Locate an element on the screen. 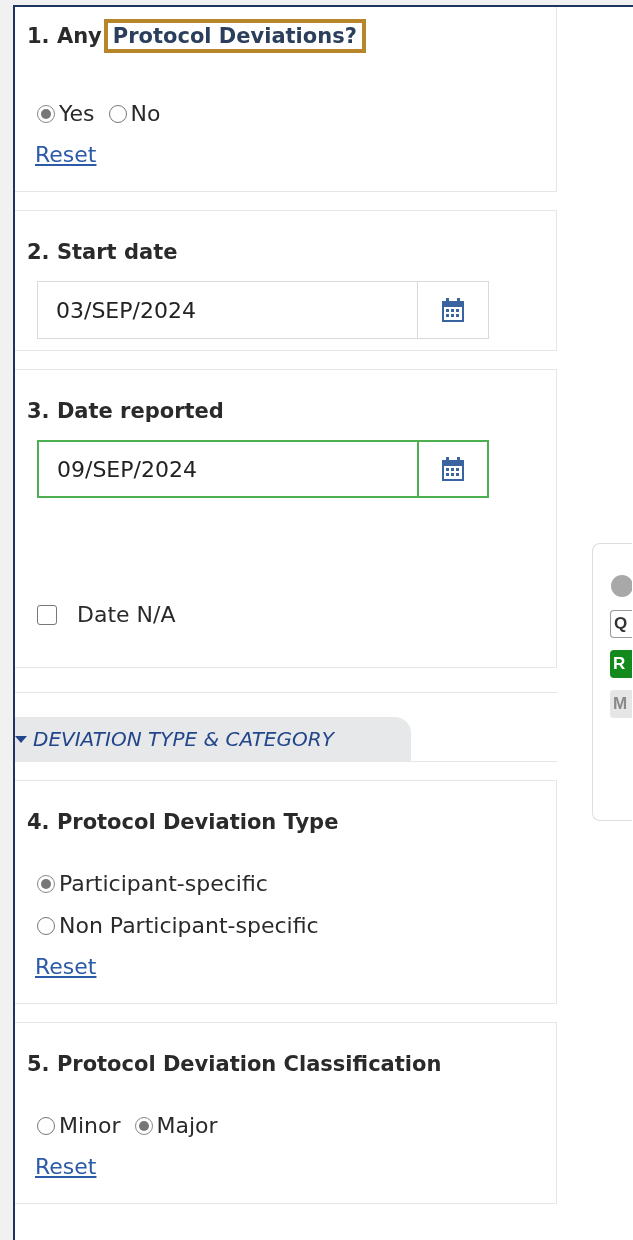  question-label: 2. Start date is located at coordinates (102, 252).